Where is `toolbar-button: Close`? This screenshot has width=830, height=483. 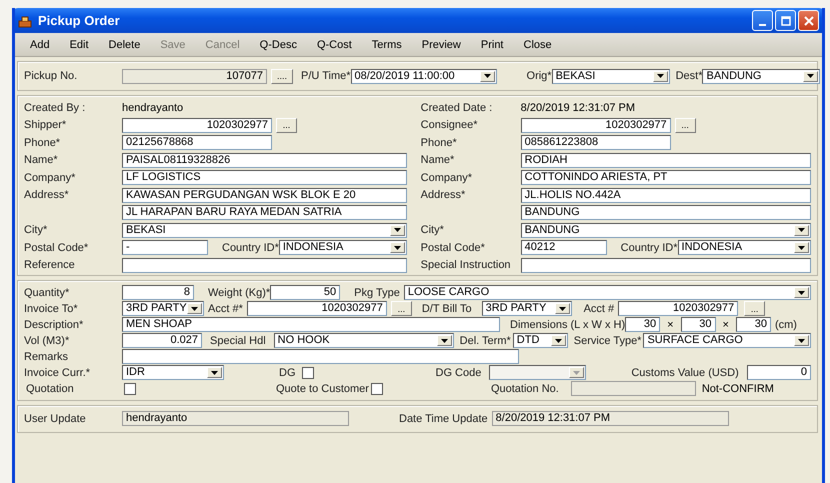 toolbar-button: Close is located at coordinates (537, 44).